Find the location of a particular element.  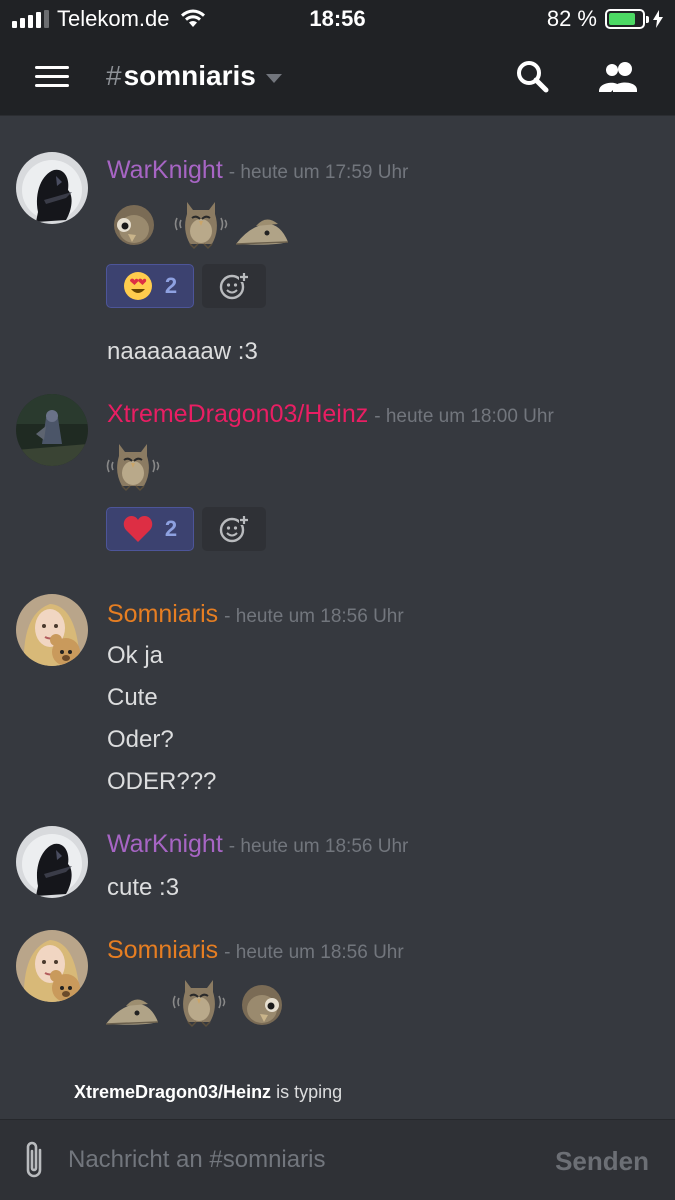

message-author: WarKnight - heute um 17:59 Uhr is located at coordinates (257, 170).